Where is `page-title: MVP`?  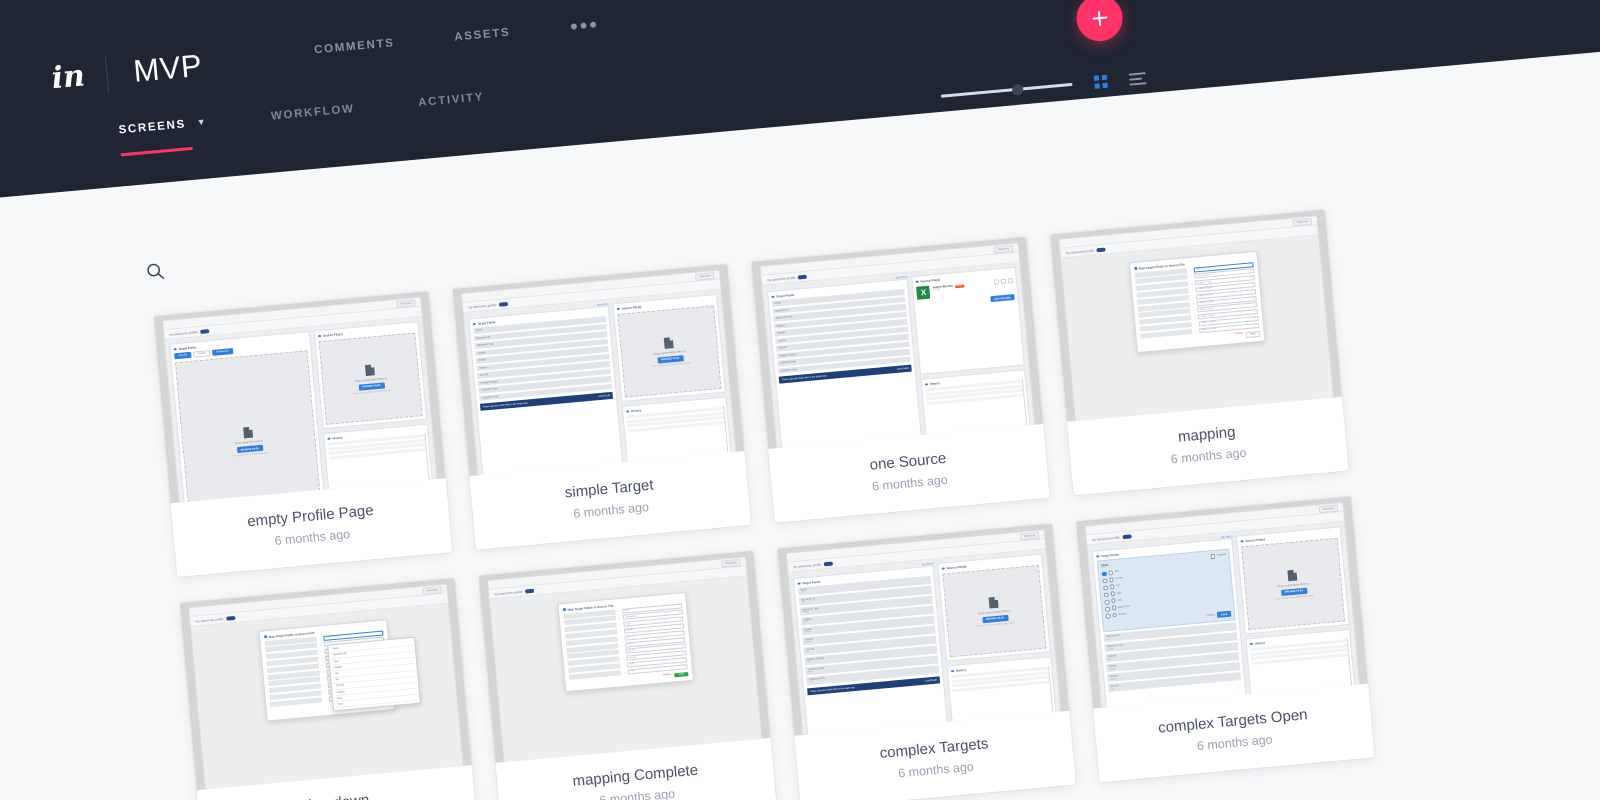
page-title: MVP is located at coordinates (168, 68).